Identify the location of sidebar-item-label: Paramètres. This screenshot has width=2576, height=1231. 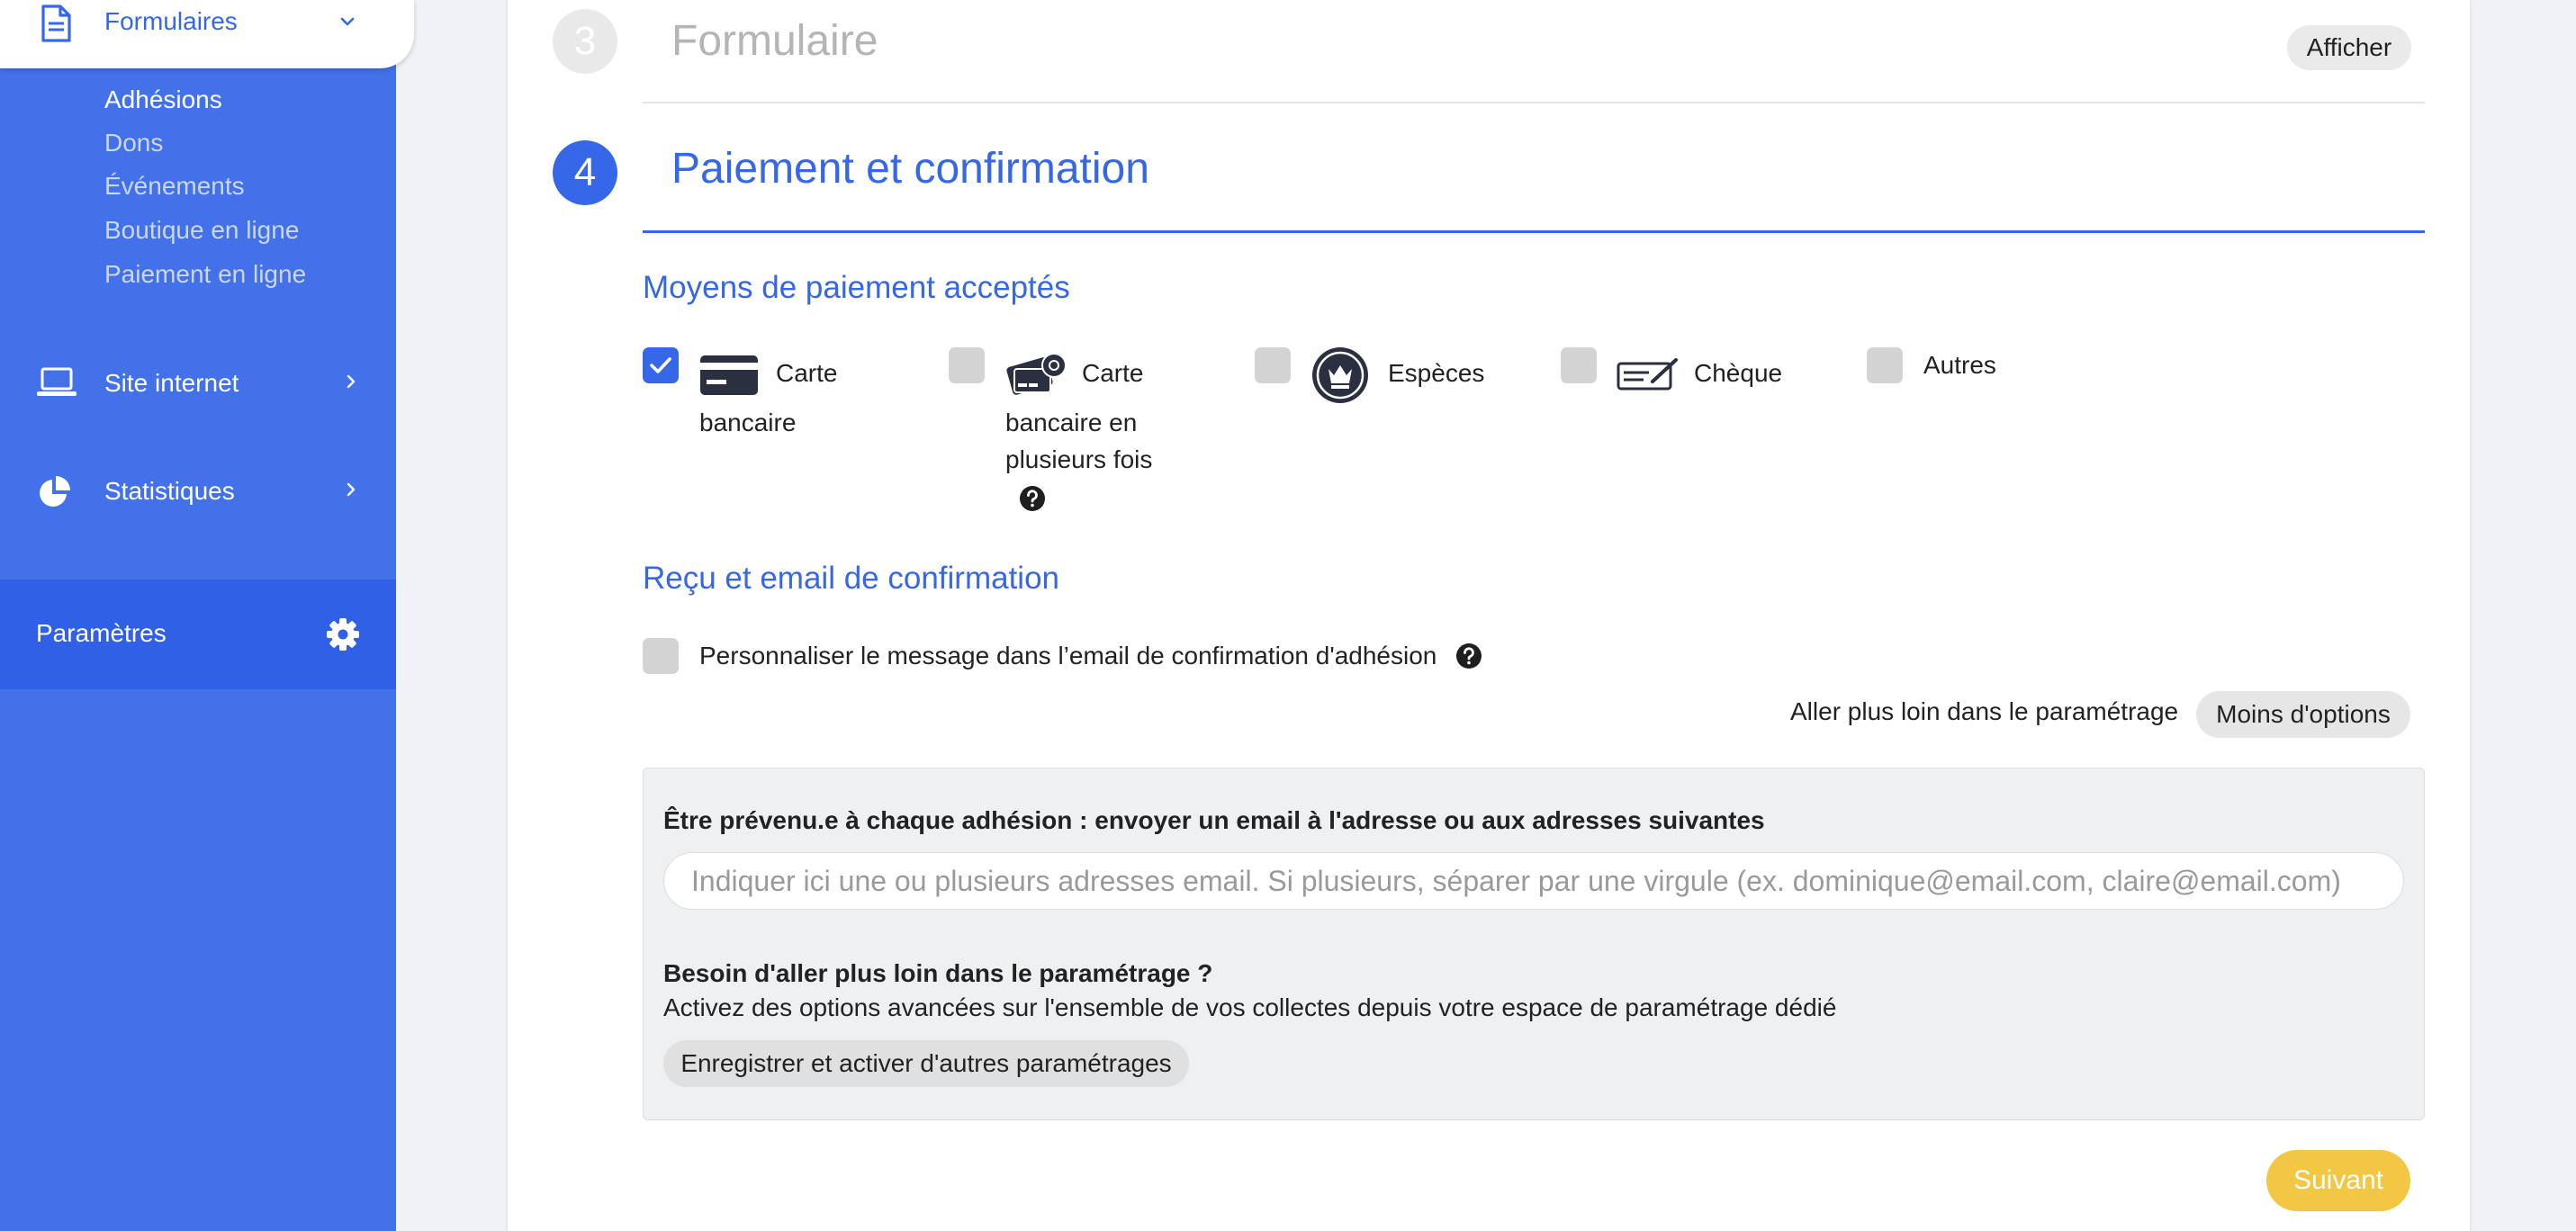
(101, 633).